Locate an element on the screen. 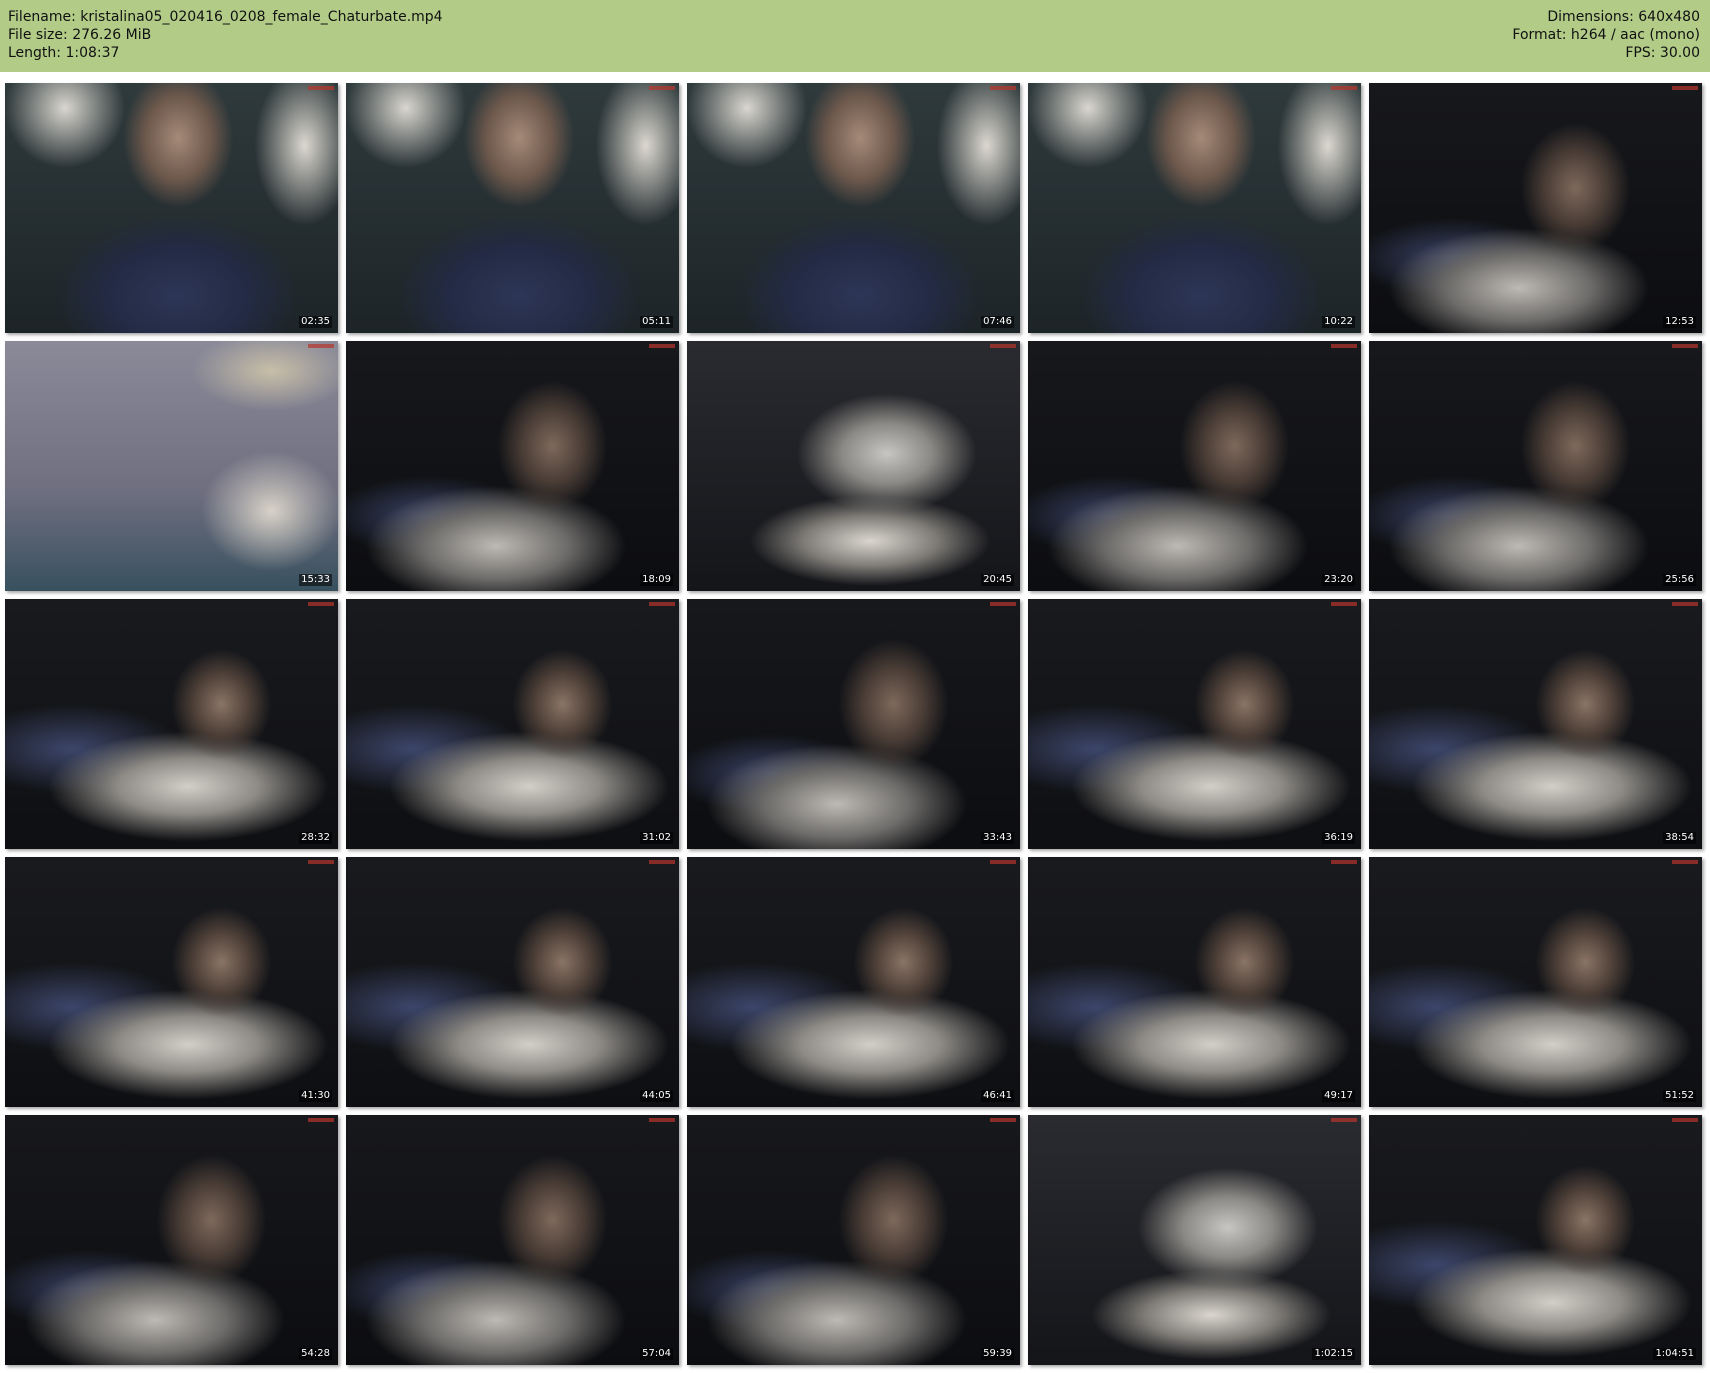  thumbnail: 12:53 is located at coordinates (1535, 208).